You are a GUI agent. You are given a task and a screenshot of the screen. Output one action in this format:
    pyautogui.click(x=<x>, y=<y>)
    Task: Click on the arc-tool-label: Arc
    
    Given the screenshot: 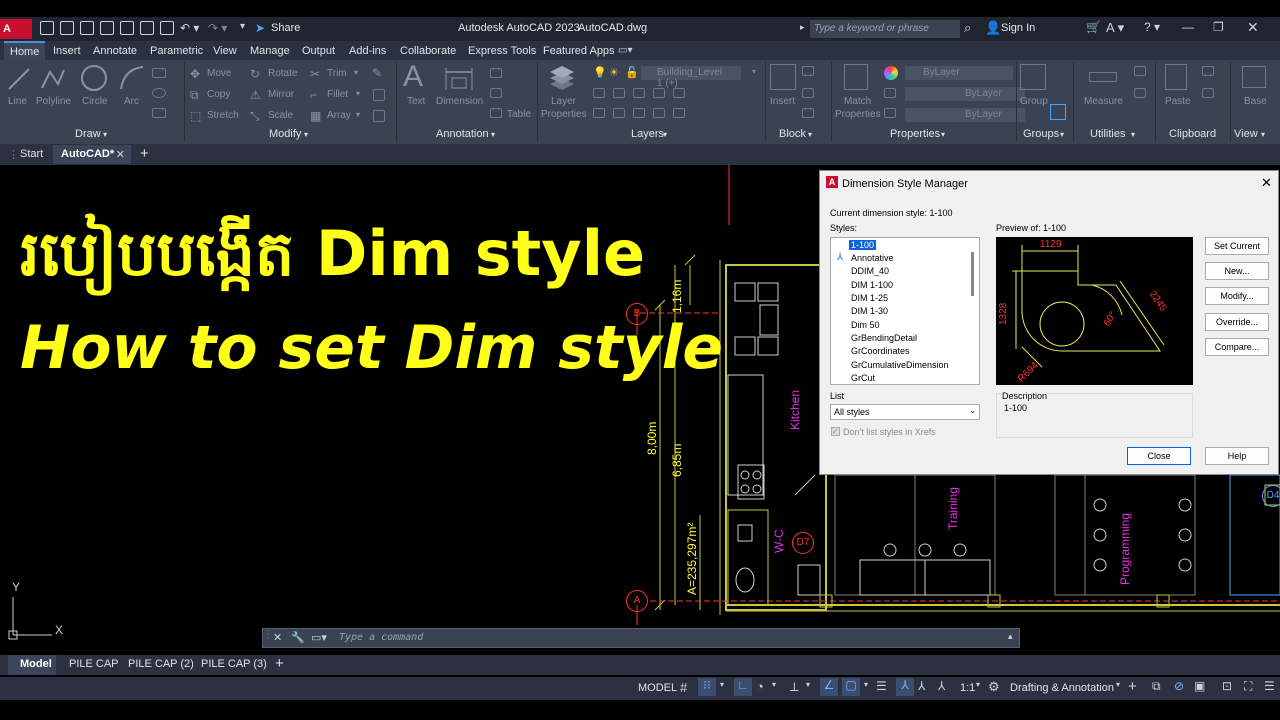 What is the action you would take?
    pyautogui.click(x=131, y=101)
    